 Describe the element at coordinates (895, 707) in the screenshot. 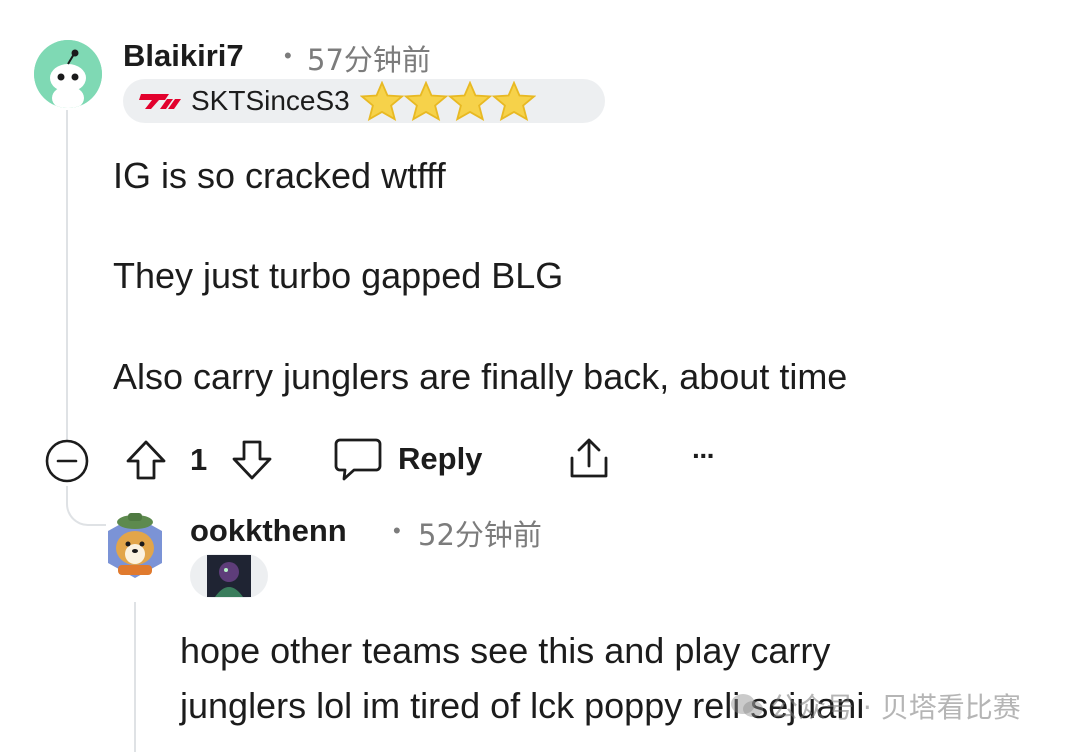

I see `watermark-text: 公众号 · 贝塔看比赛` at that location.